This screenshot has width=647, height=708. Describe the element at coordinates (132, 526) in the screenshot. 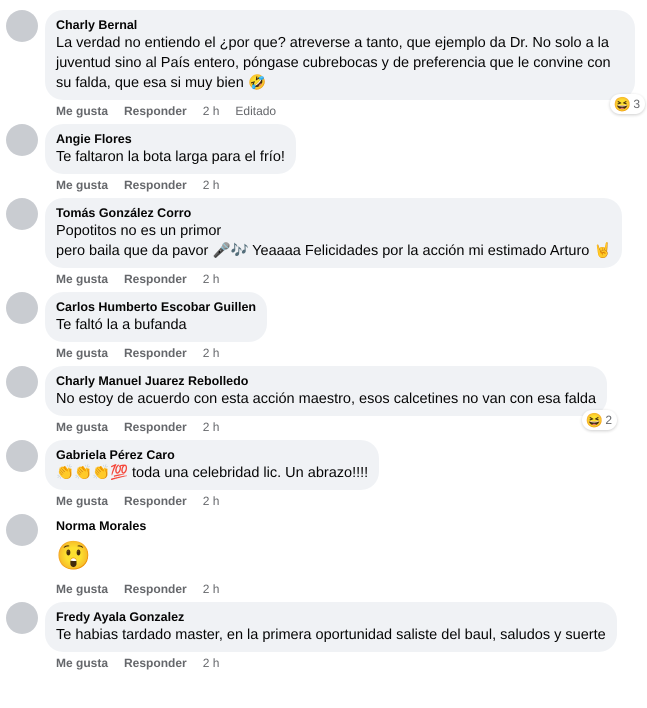

I see `author-name: Norma Morales` at that location.